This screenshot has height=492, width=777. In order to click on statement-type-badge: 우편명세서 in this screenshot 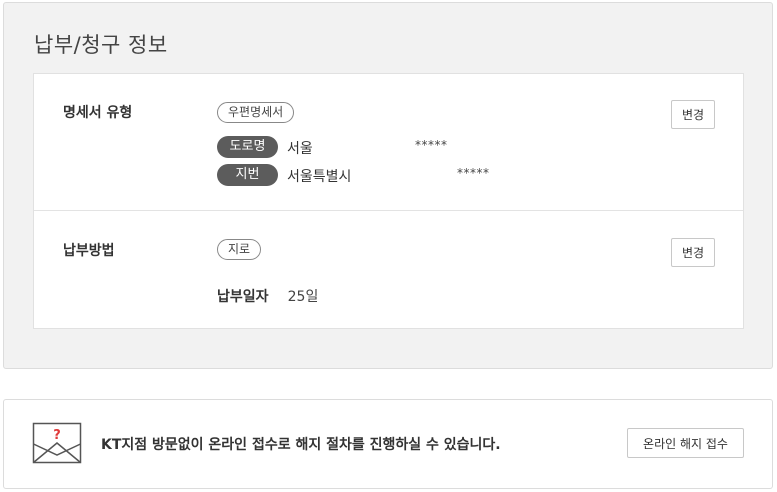, I will do `click(256, 112)`.